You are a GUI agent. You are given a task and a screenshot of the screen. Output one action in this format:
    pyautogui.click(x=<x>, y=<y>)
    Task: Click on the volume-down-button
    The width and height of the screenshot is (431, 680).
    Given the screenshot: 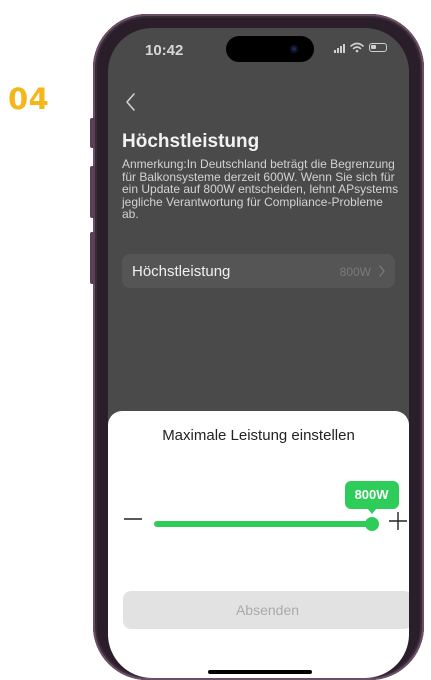 What is the action you would take?
    pyautogui.click(x=92, y=258)
    